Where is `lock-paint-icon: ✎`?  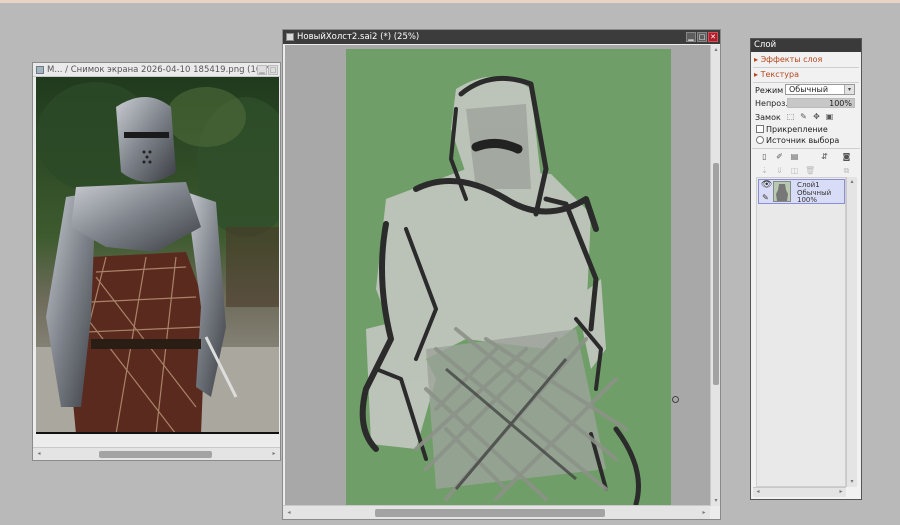 lock-paint-icon: ✎ is located at coordinates (803, 116).